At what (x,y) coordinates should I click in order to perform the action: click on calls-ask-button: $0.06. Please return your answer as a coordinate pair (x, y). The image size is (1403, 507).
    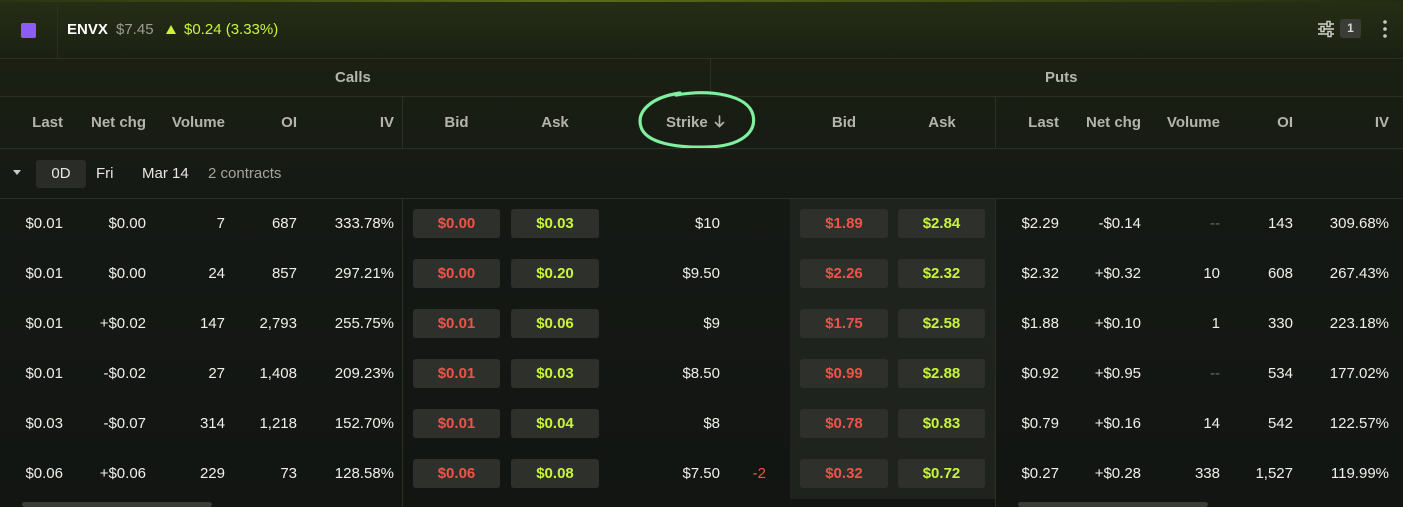
    Looking at the image, I should click on (555, 323).